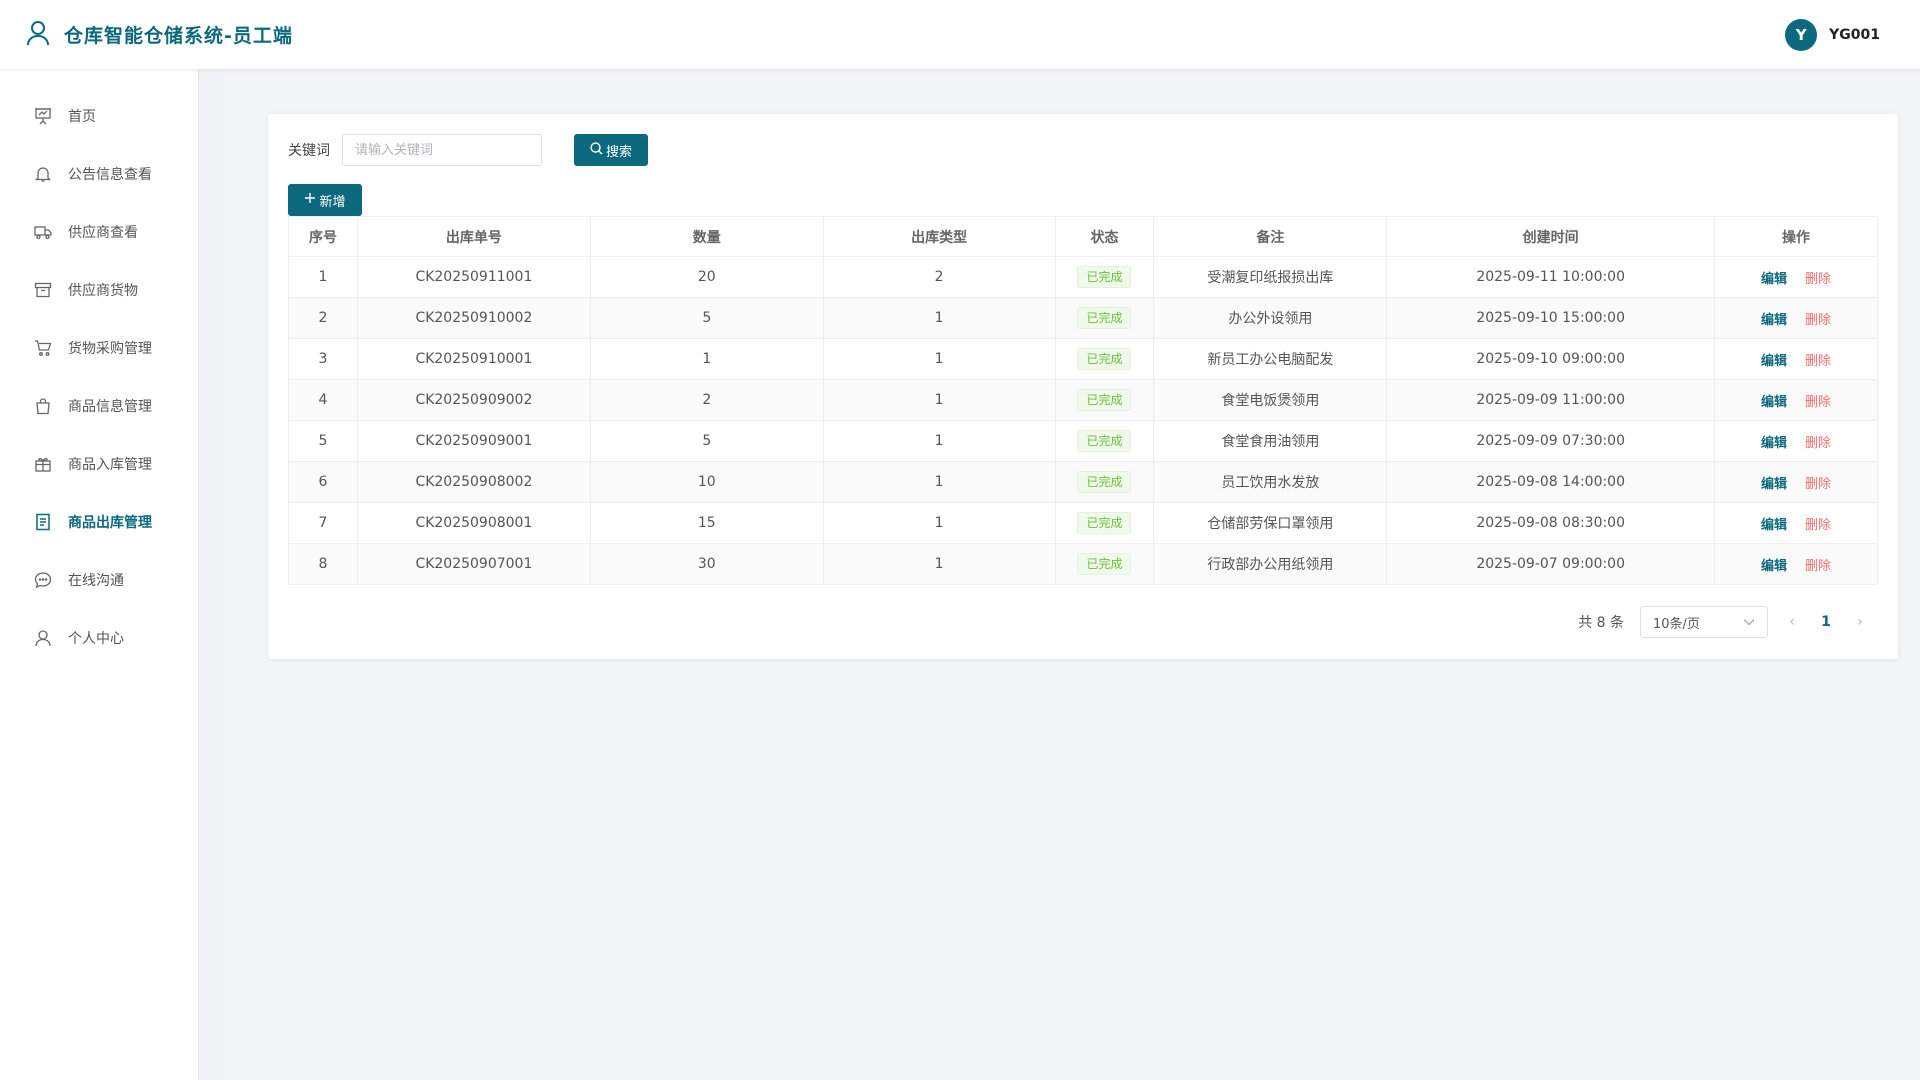 This screenshot has width=1920, height=1080. What do you see at coordinates (99, 116) in the screenshot?
I see `sidebar-item-home: 首页` at bounding box center [99, 116].